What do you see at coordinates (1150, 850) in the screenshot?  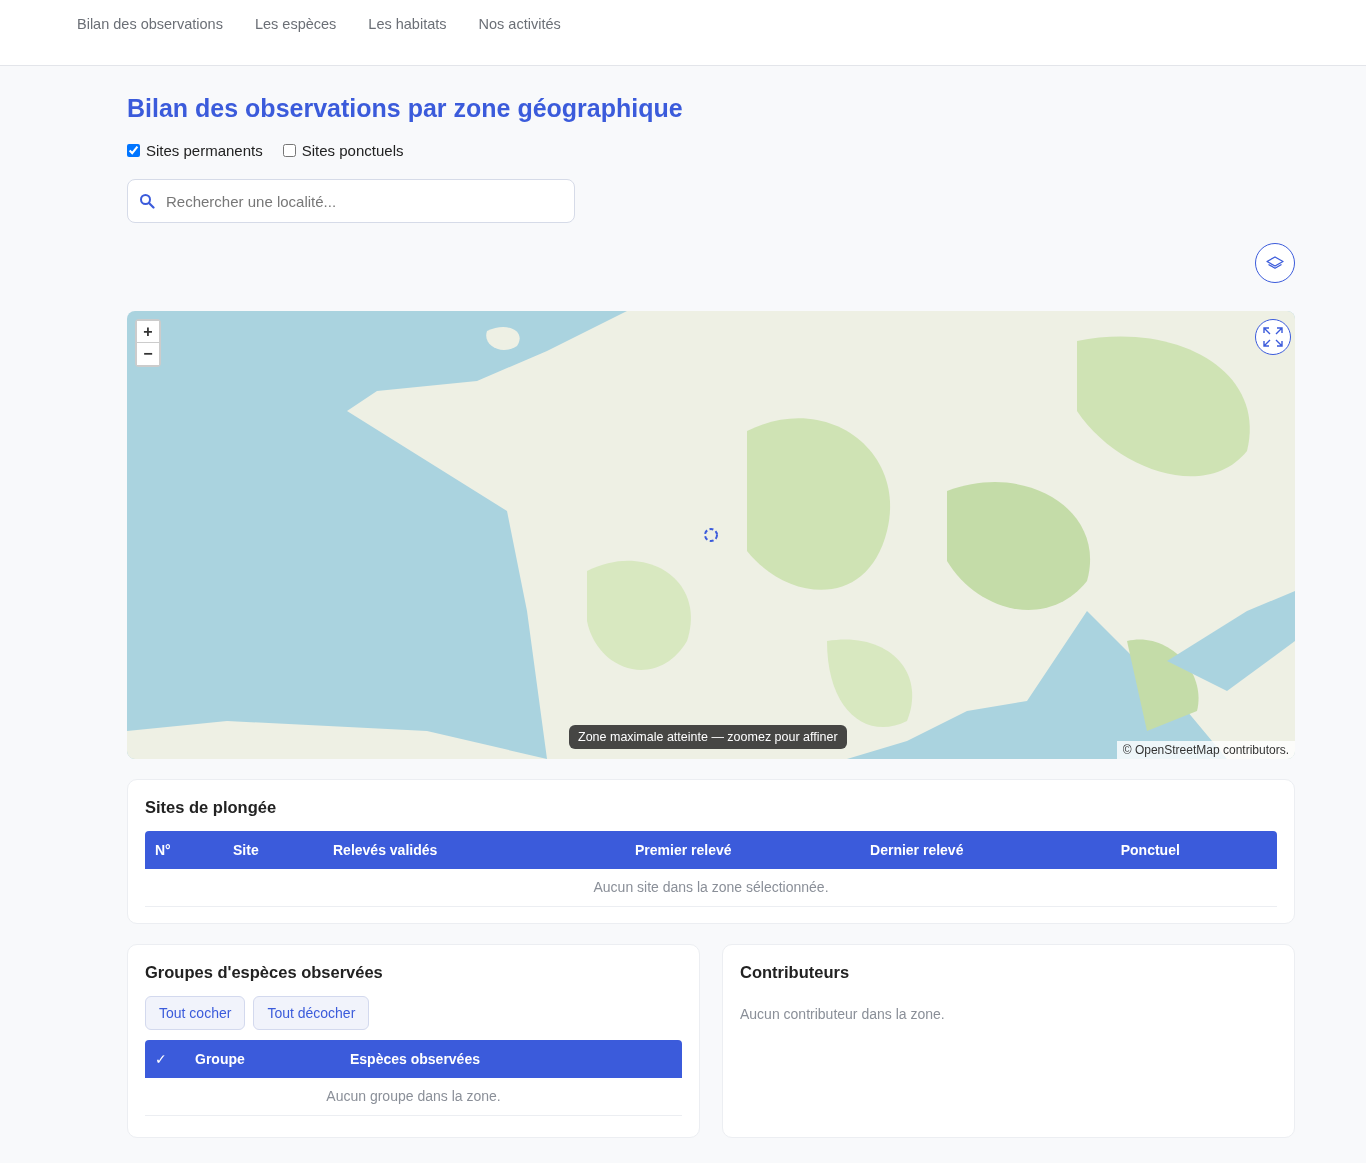 I see `column-header: Ponctuel` at bounding box center [1150, 850].